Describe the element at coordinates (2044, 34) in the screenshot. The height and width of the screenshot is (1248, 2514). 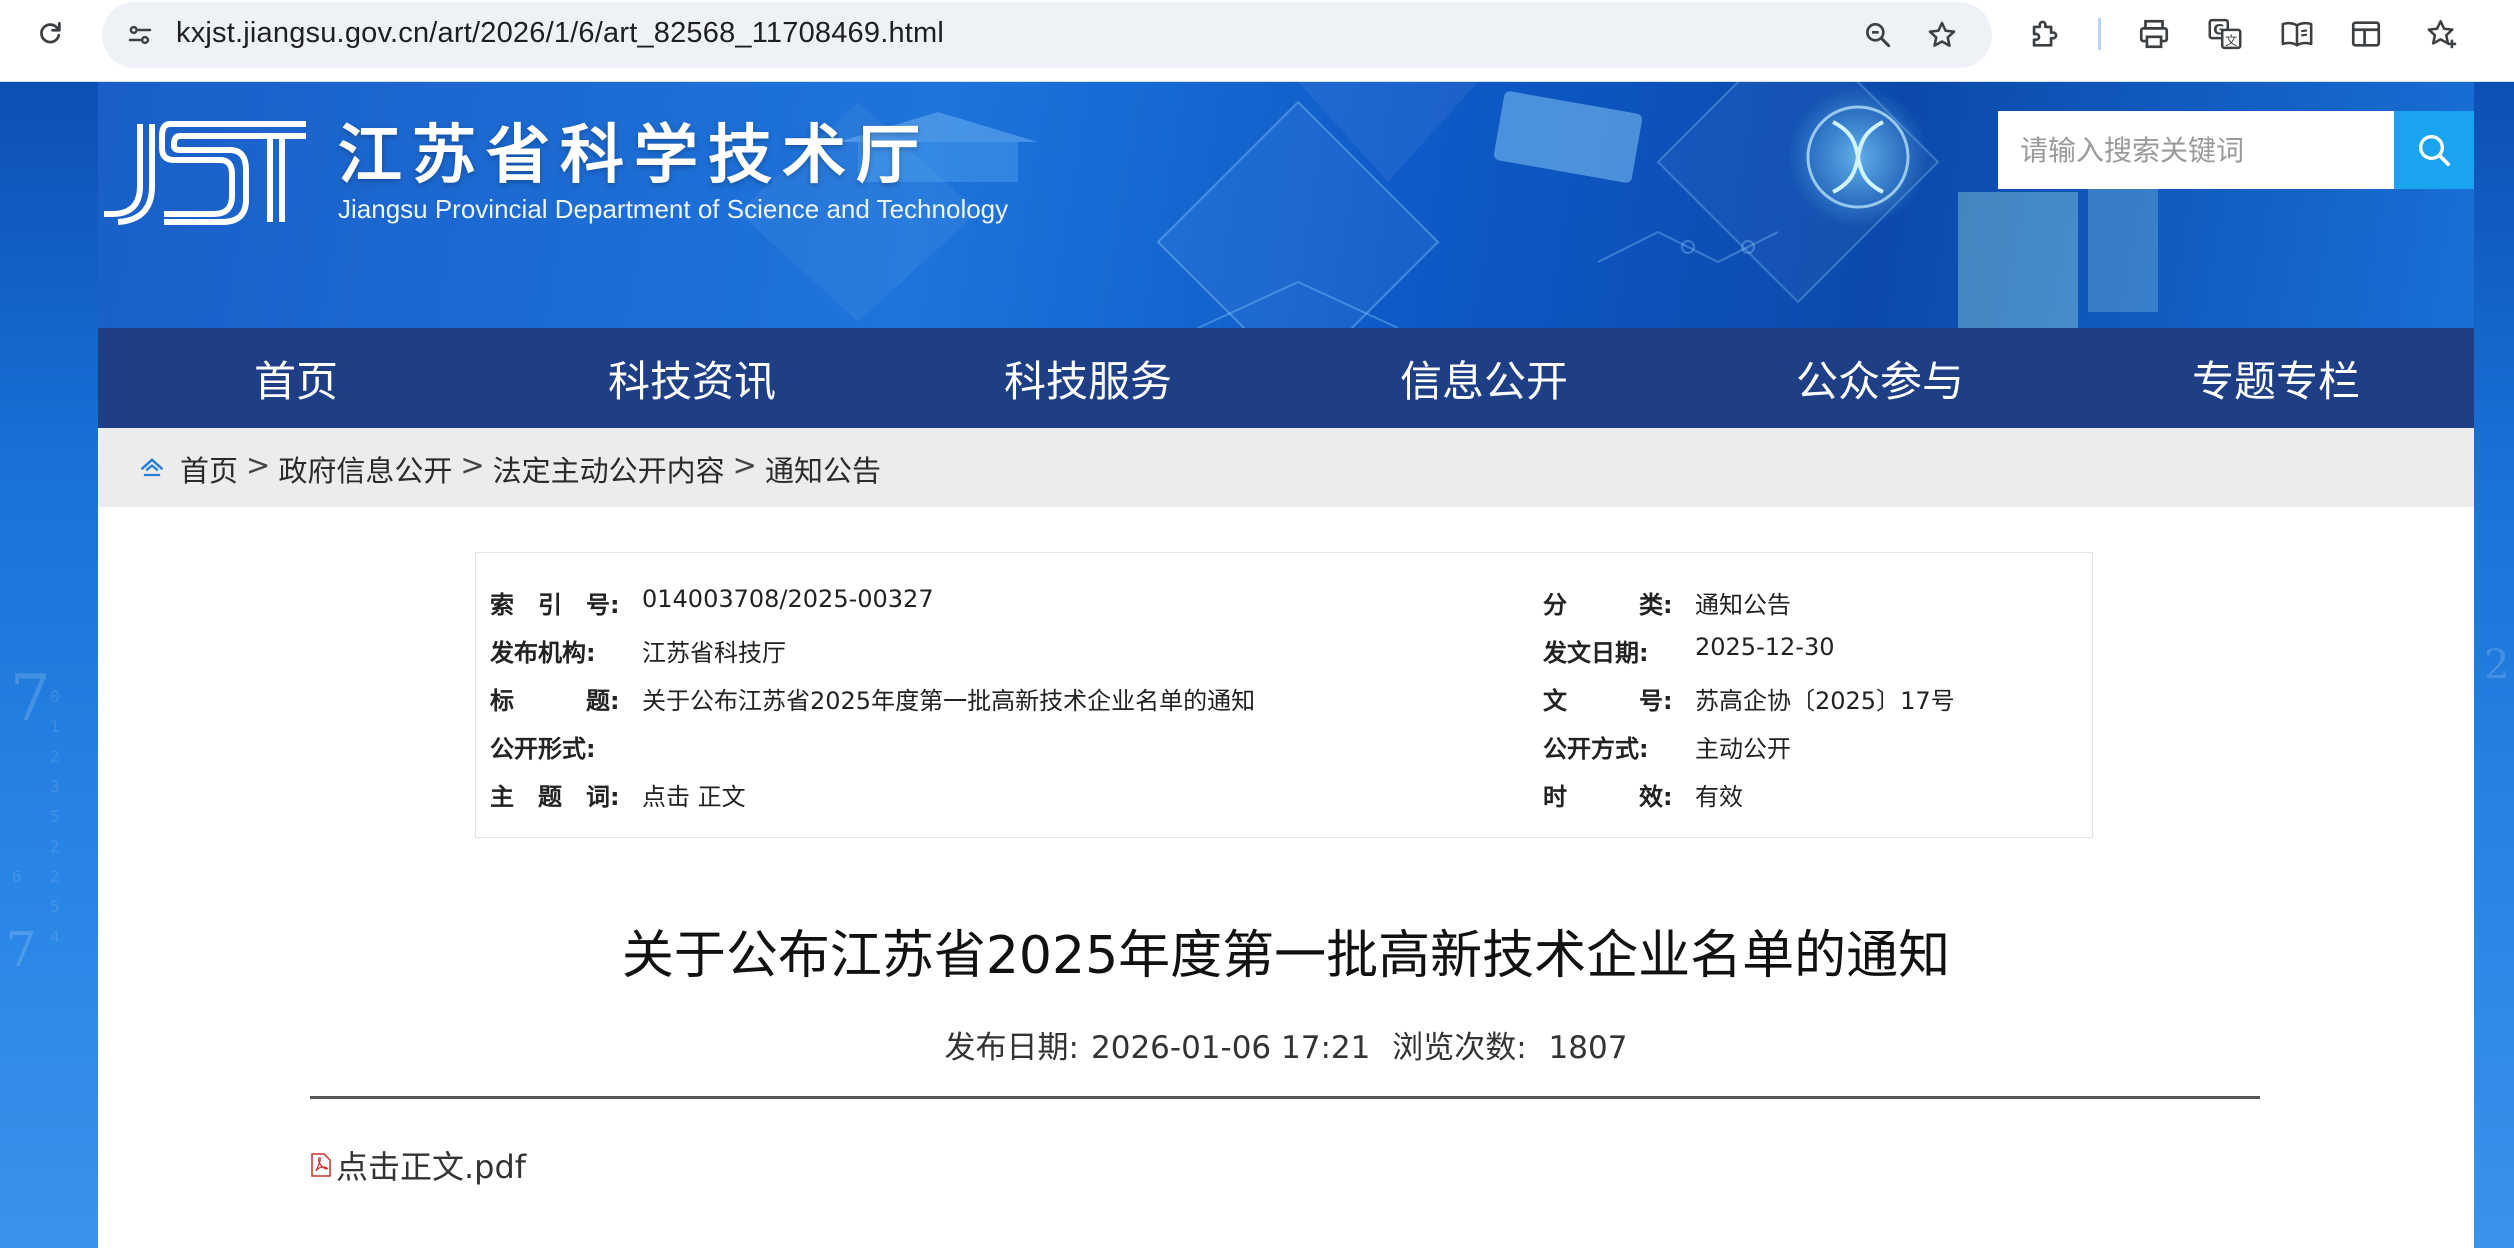
I see `puzzle-icon` at that location.